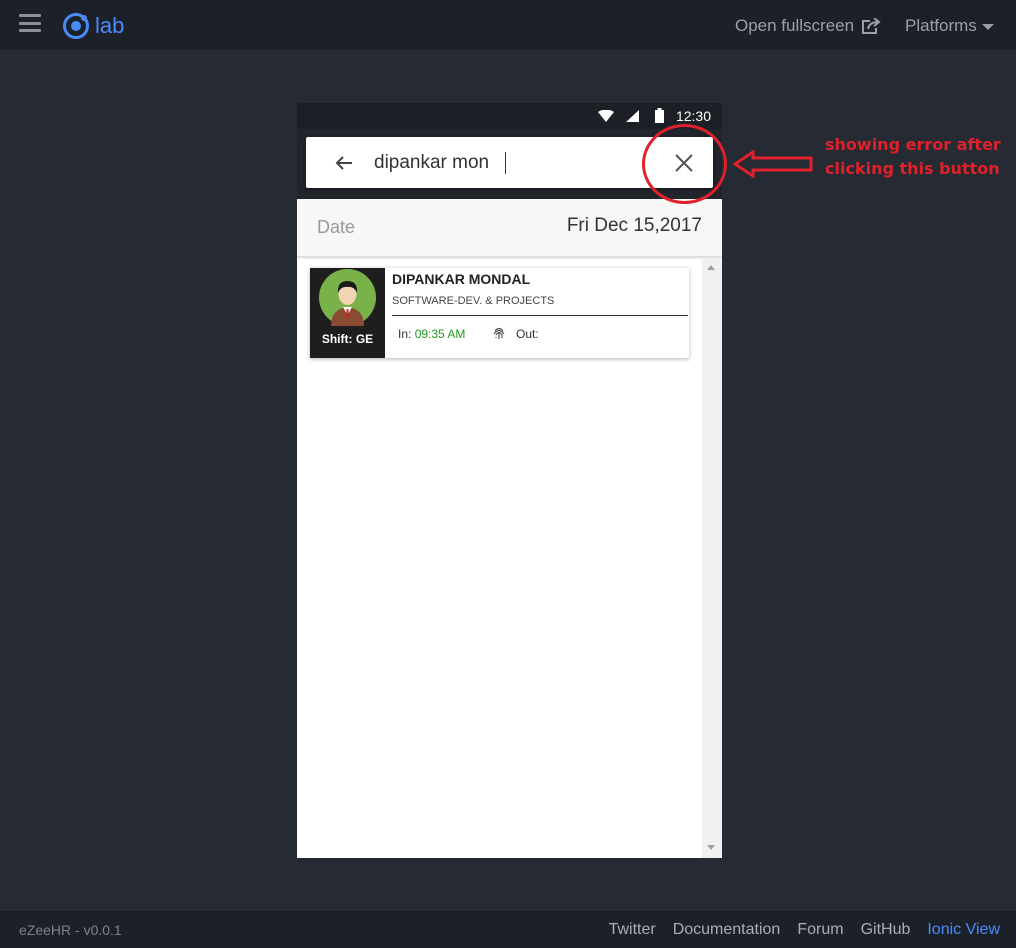  I want to click on date-label: Date, so click(336, 227).